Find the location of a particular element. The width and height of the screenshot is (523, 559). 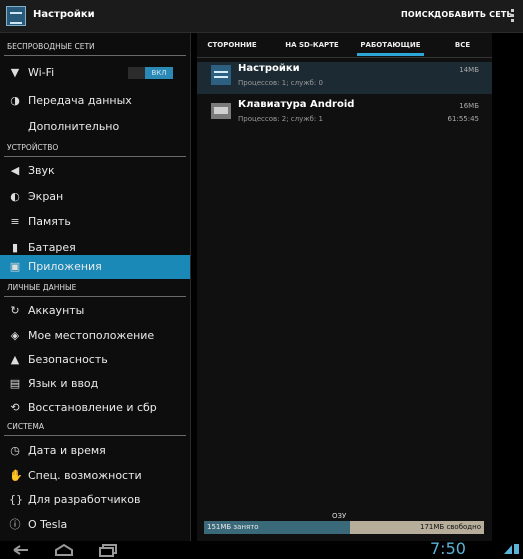

apps-icon: ▣ is located at coordinates (15, 266).